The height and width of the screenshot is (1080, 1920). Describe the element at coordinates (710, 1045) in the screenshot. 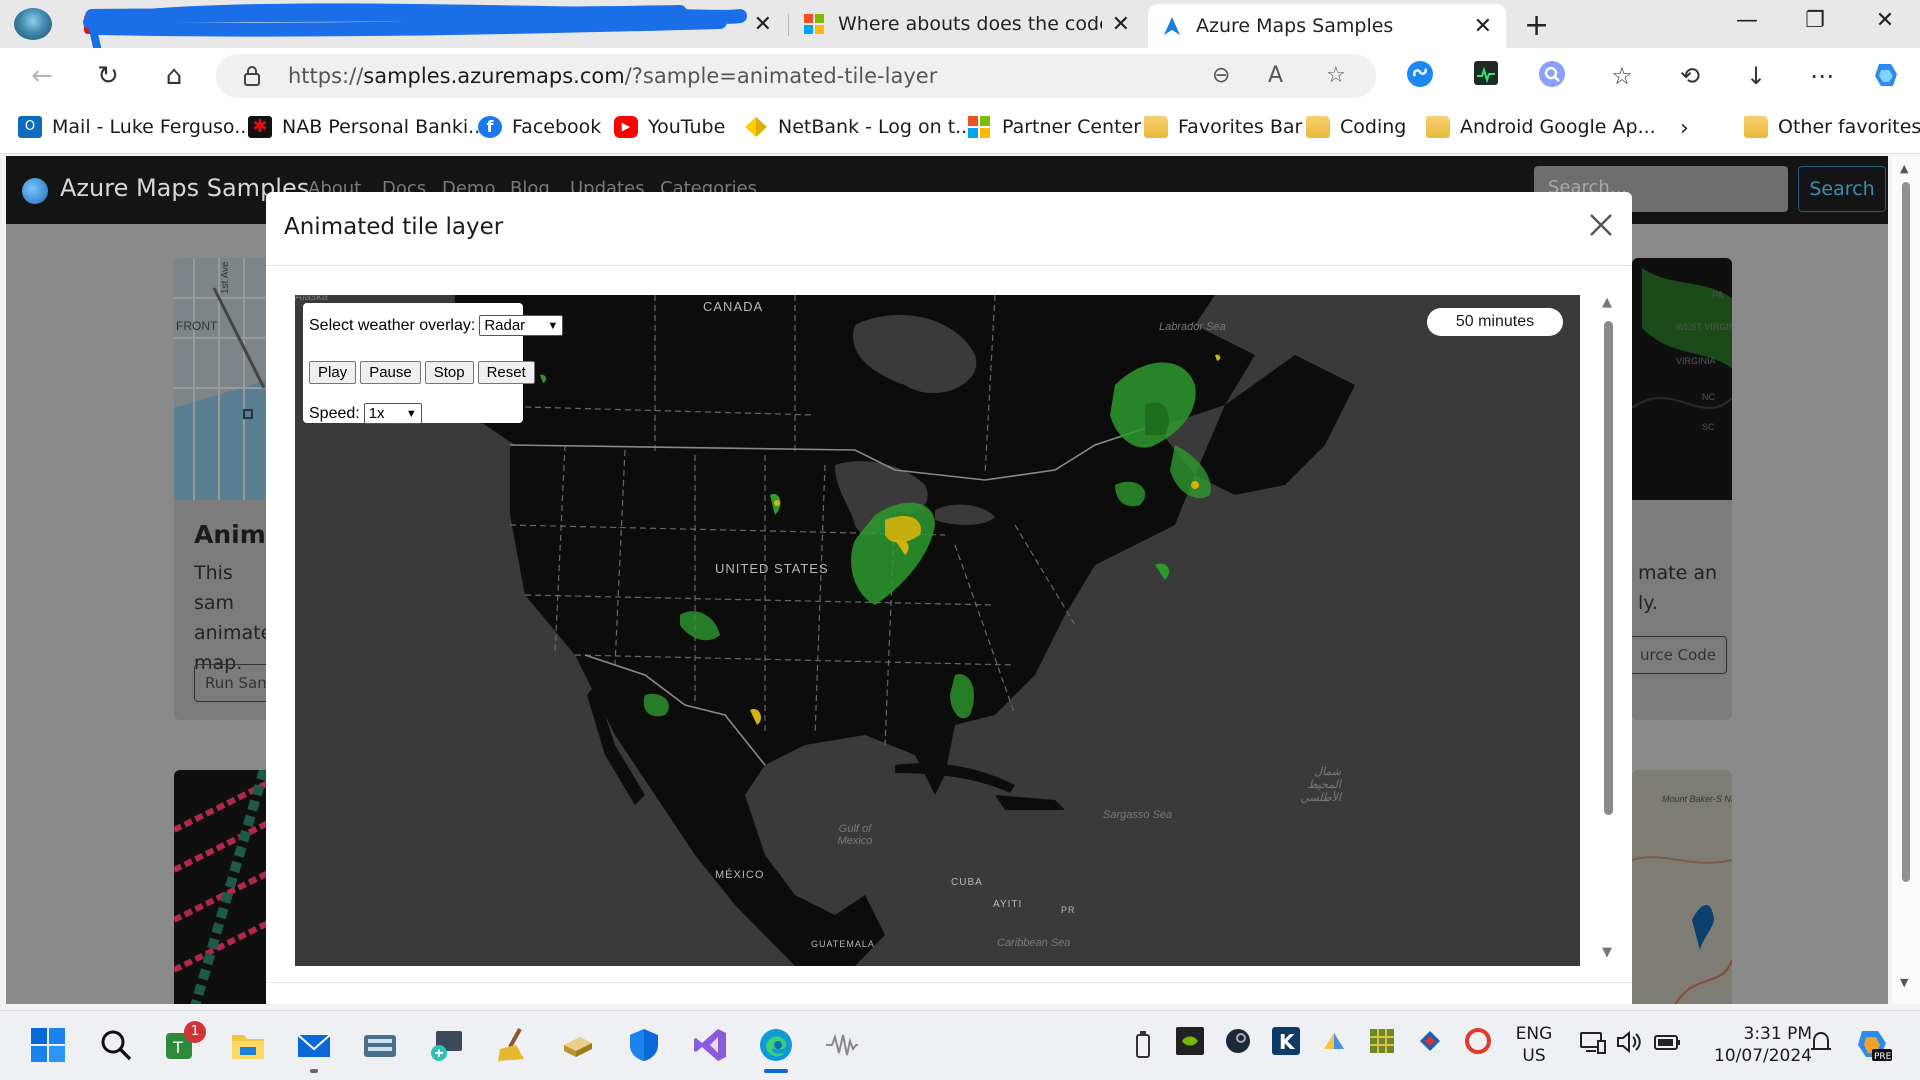

I see `visual-studio-icon` at that location.